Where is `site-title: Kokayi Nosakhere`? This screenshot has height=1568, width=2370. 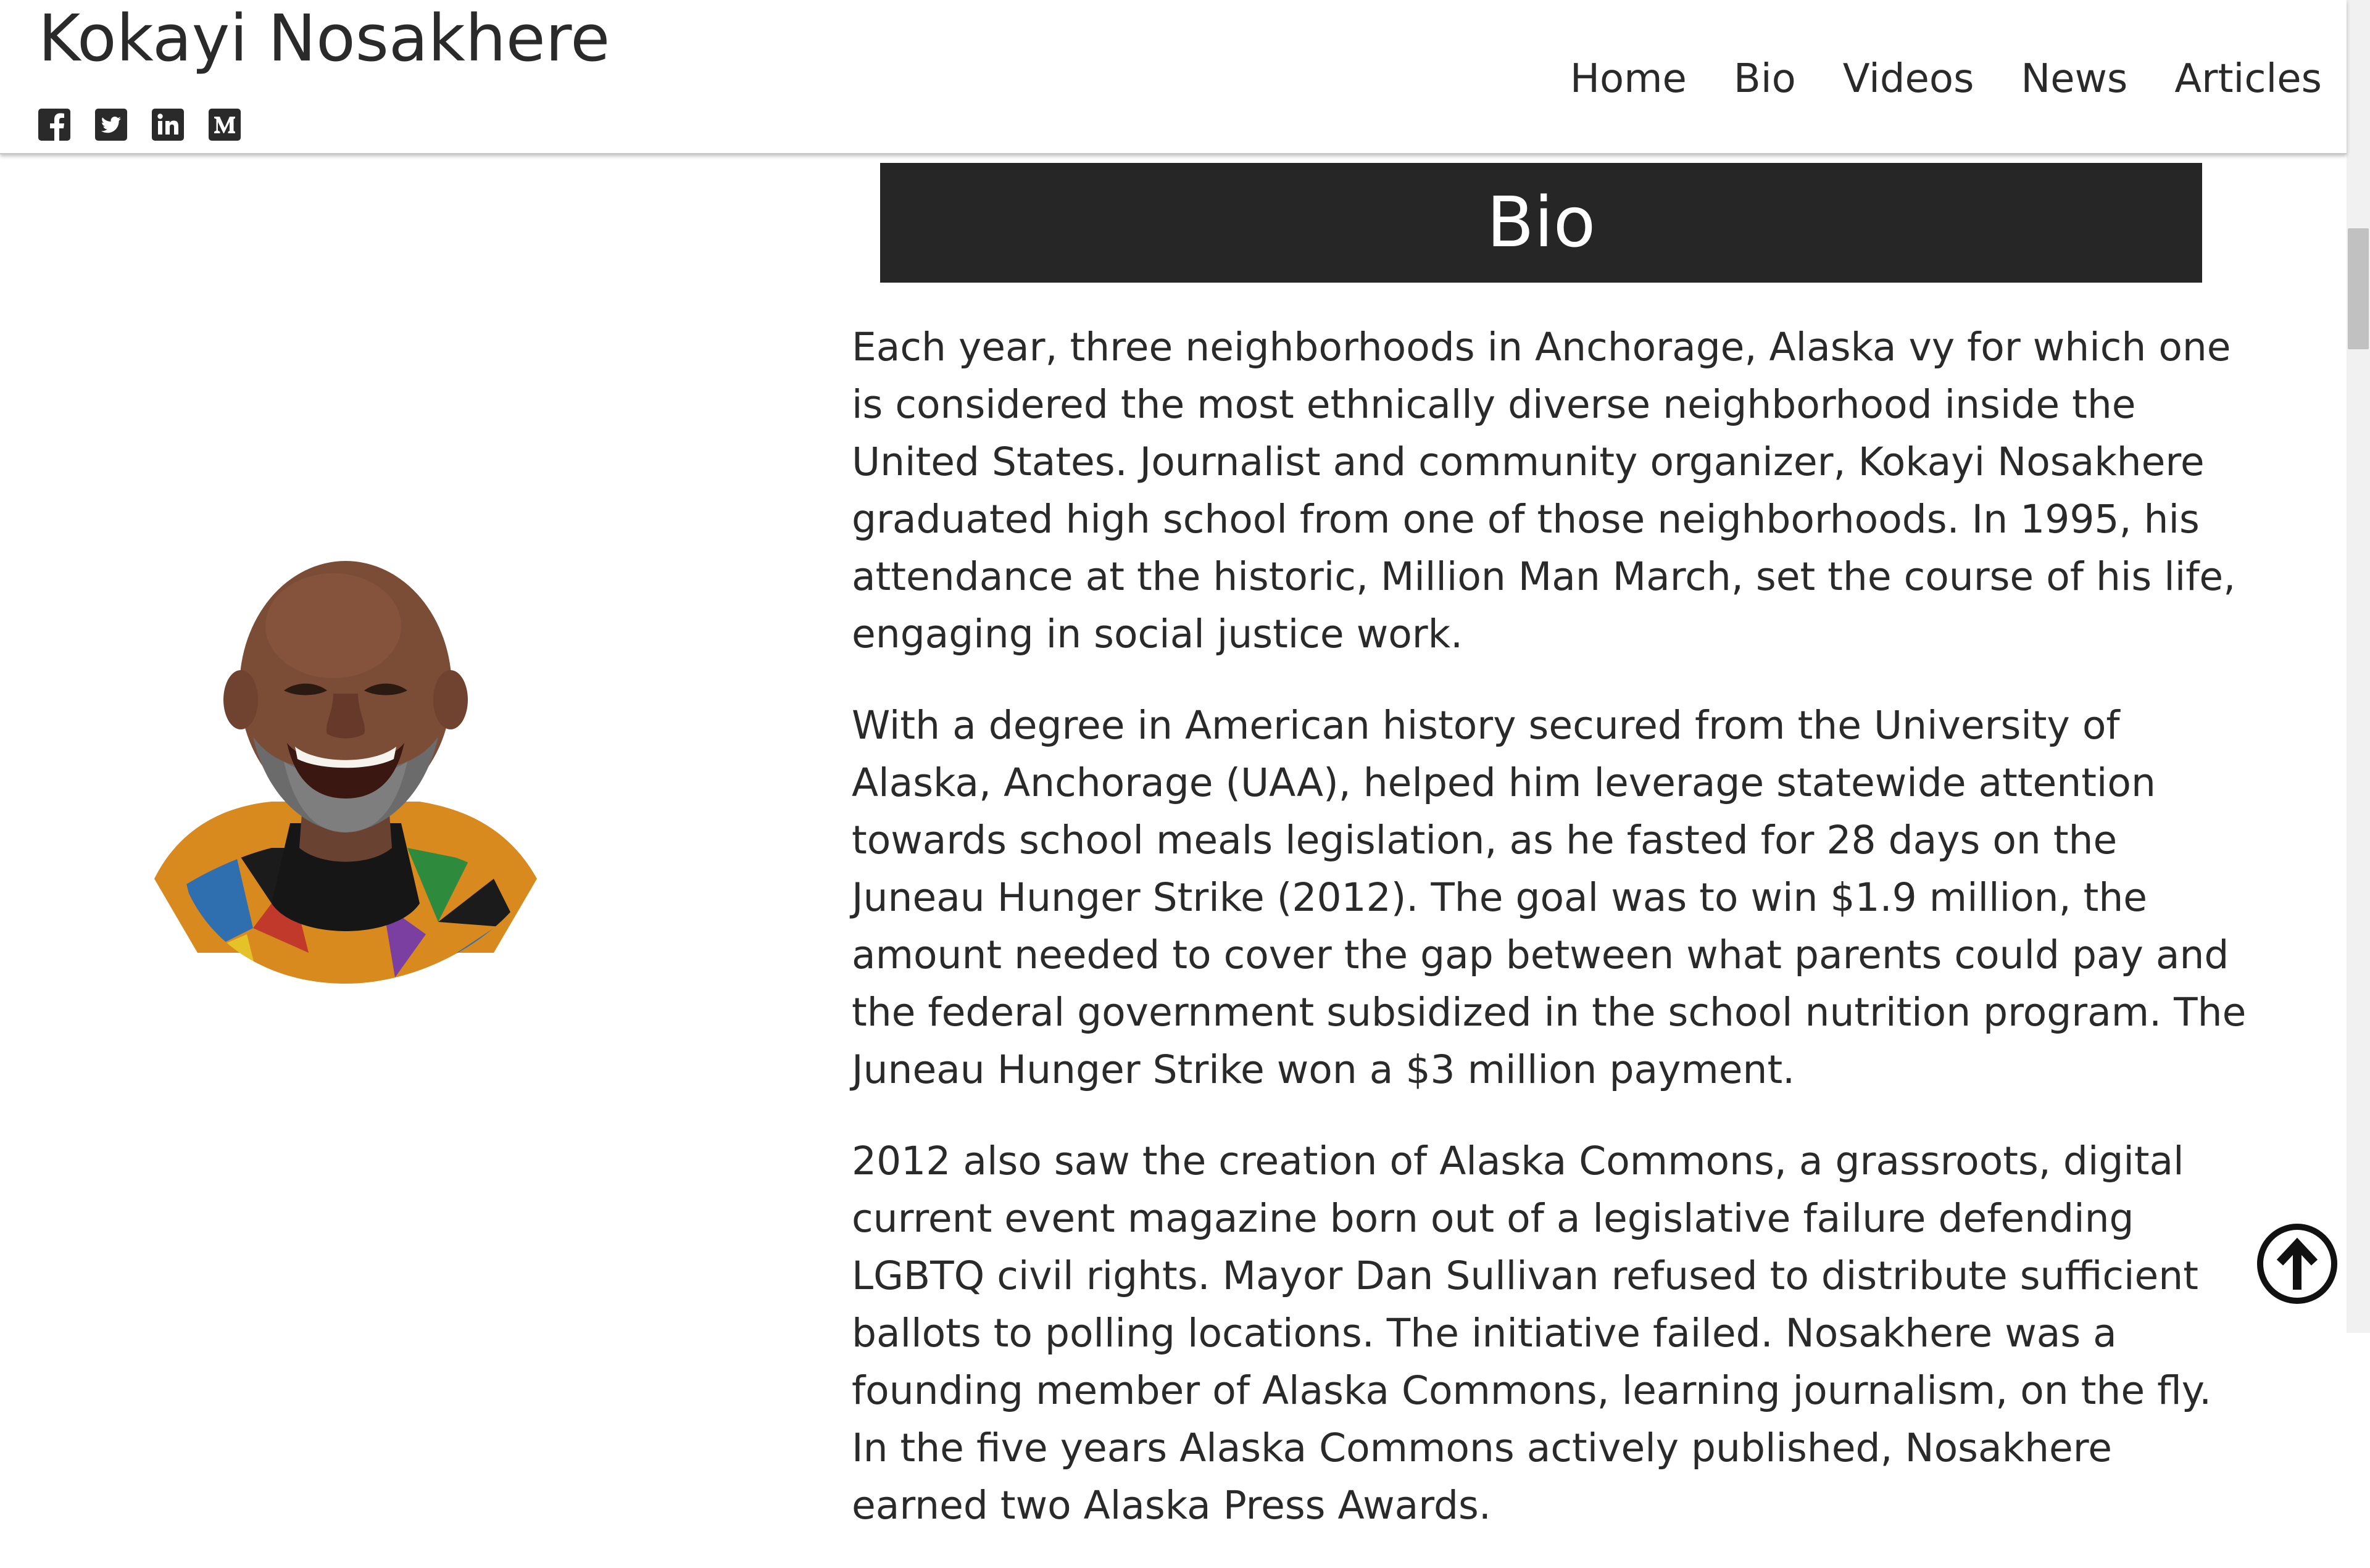
site-title: Kokayi Nosakhere is located at coordinates (324, 38).